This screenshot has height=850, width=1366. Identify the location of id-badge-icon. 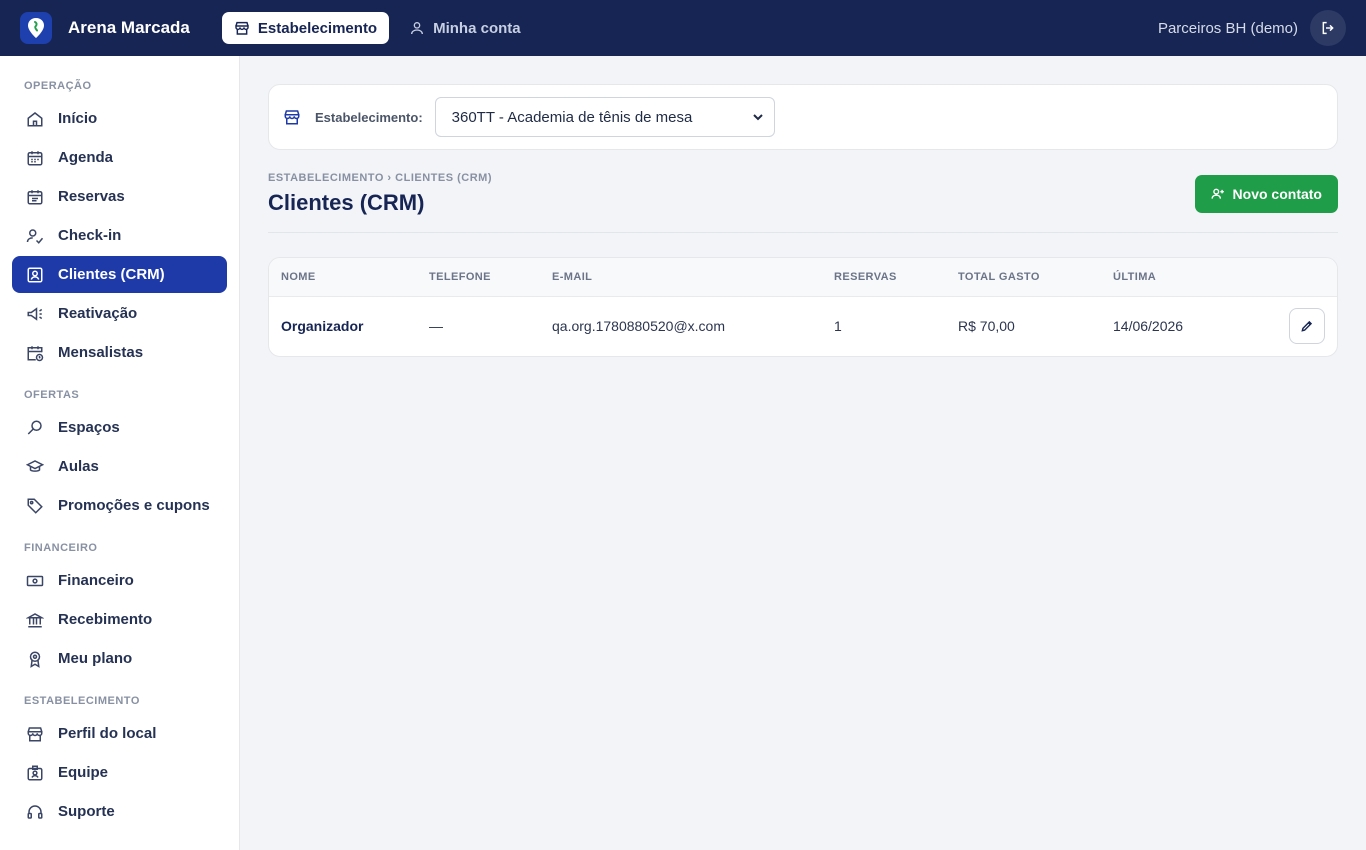
(35, 772).